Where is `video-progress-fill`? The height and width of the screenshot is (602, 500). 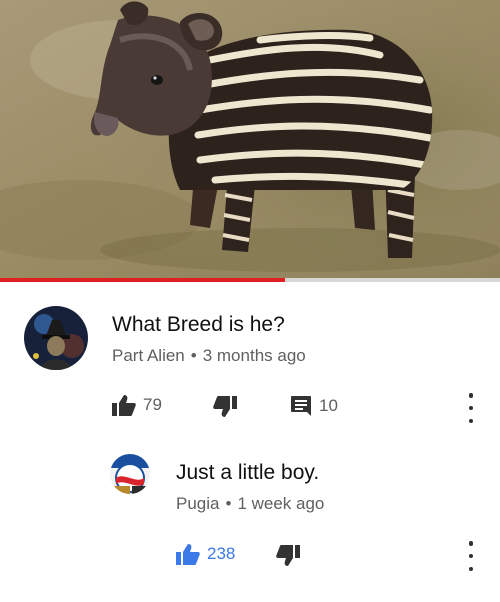 video-progress-fill is located at coordinates (142, 280).